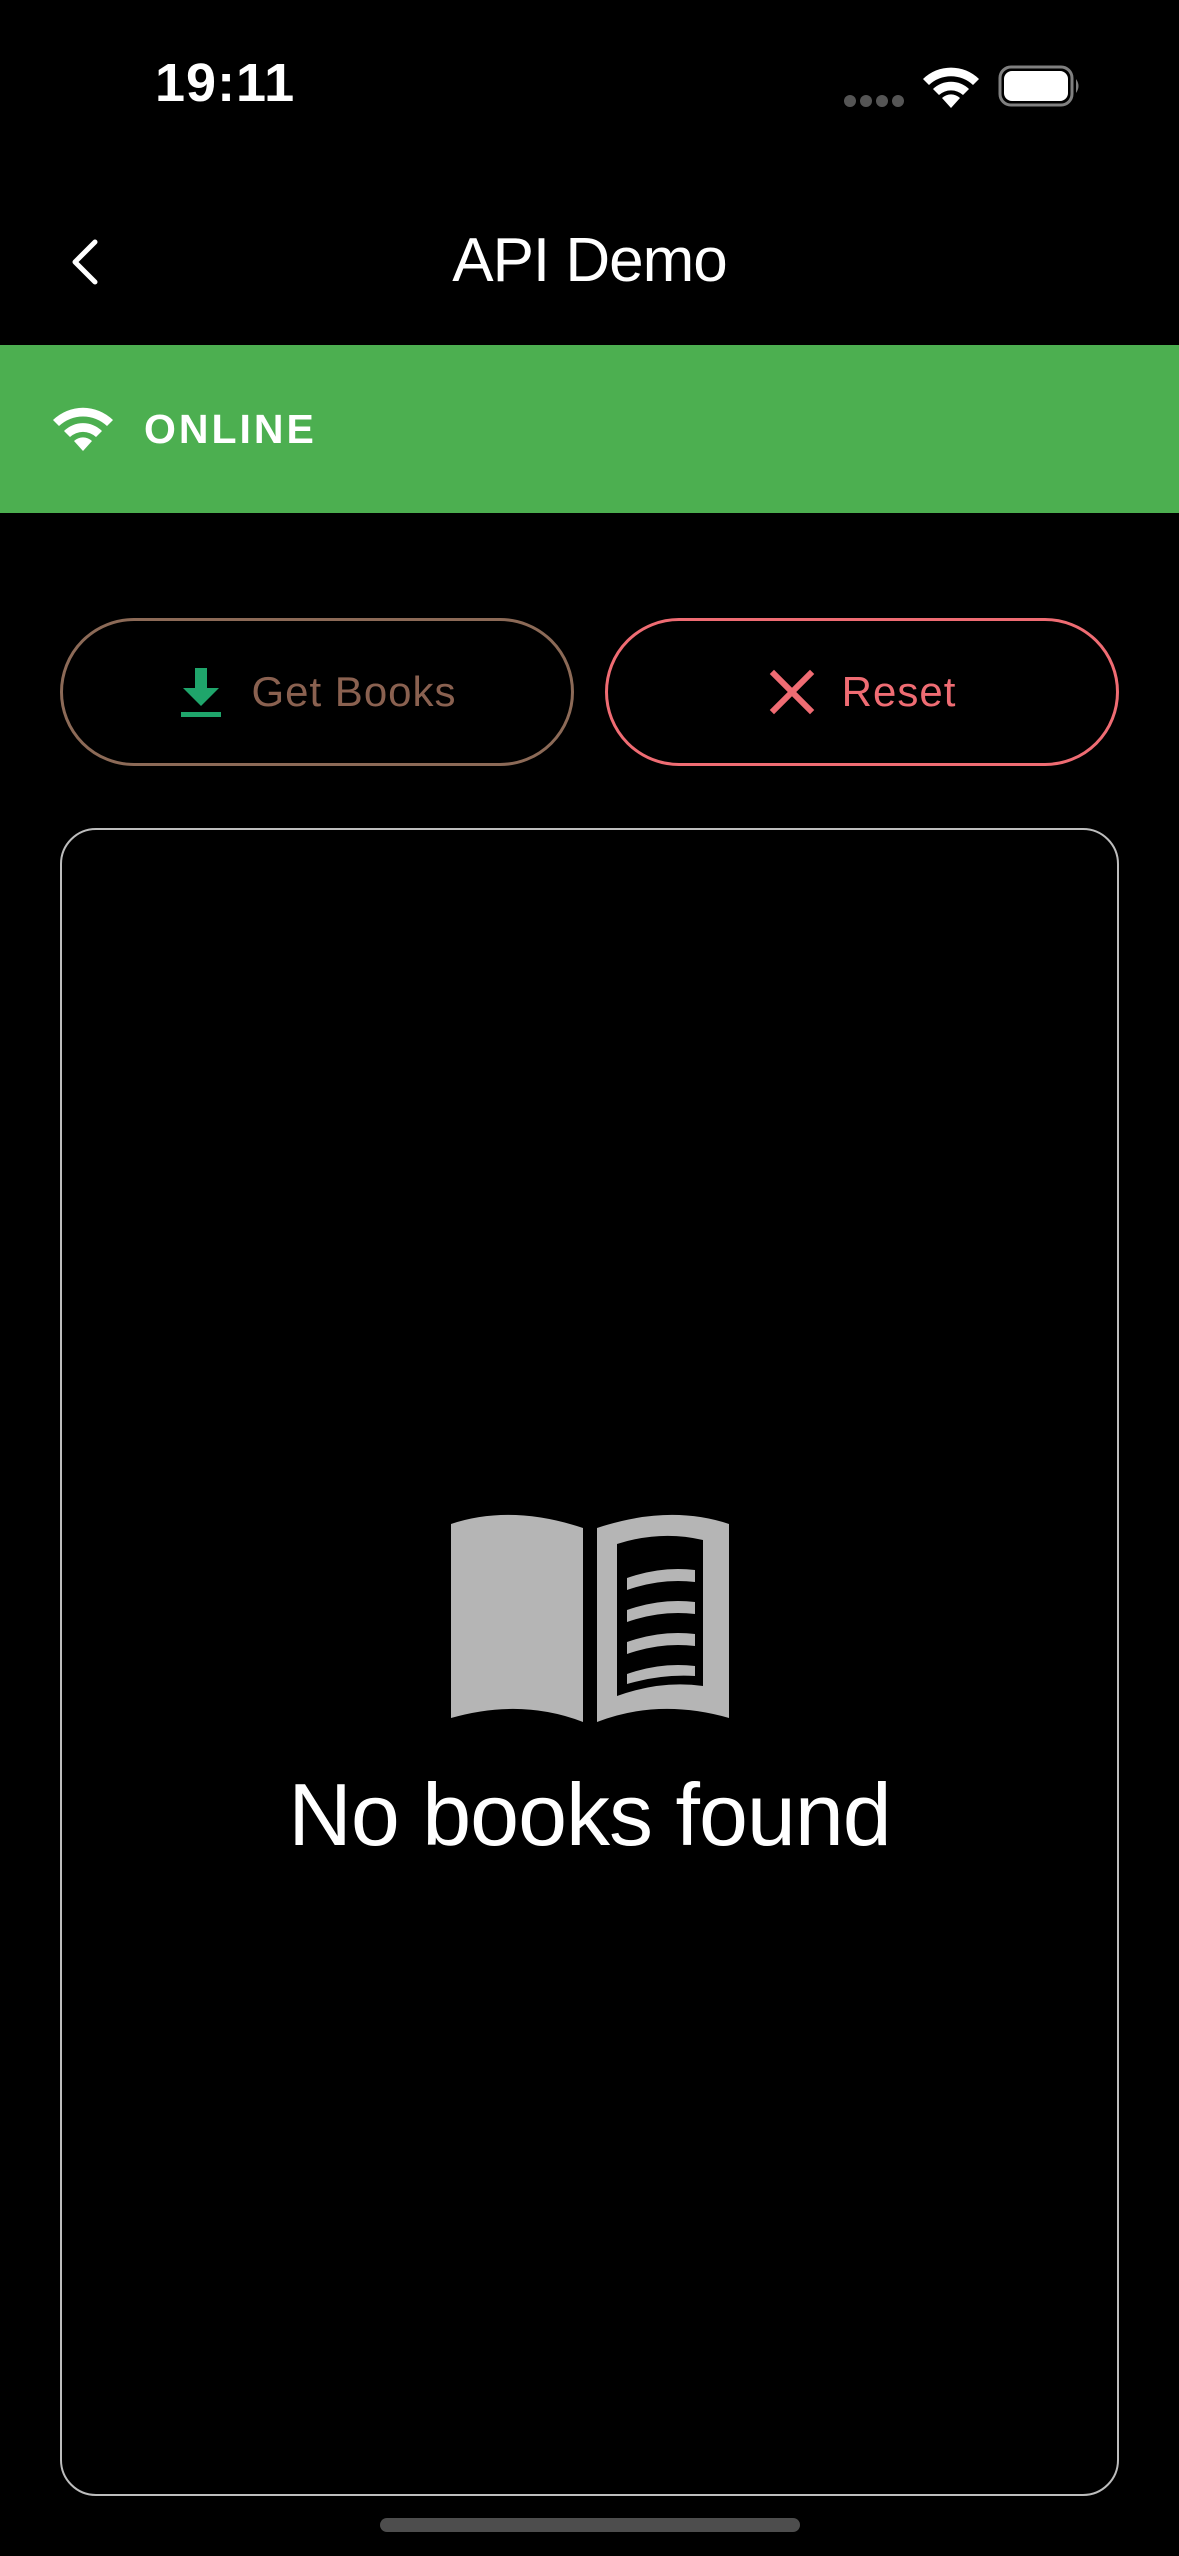  I want to click on get-books-button: Get Books, so click(317, 692).